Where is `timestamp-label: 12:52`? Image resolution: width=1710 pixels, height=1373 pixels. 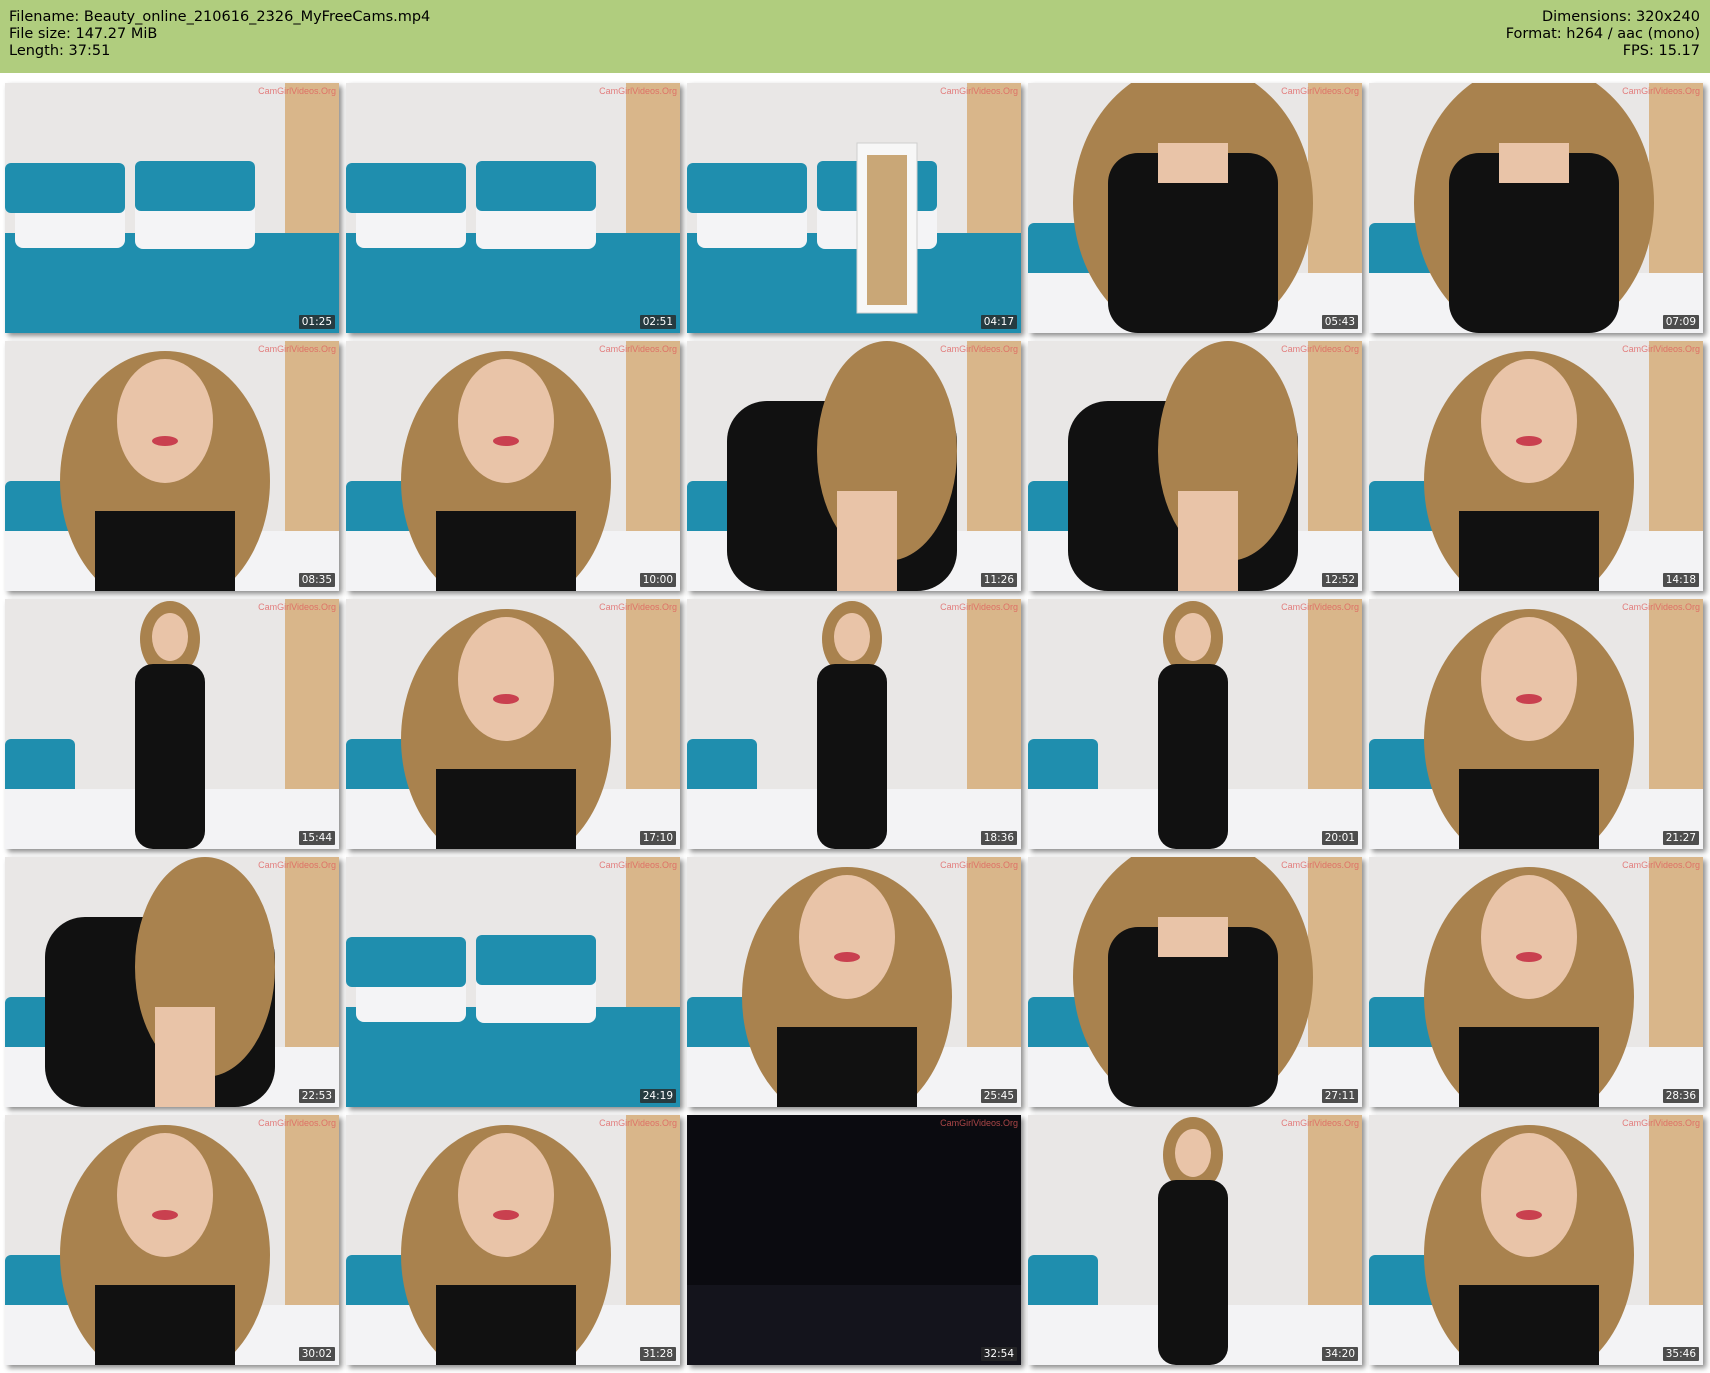
timestamp-label: 12:52 is located at coordinates (1339, 580).